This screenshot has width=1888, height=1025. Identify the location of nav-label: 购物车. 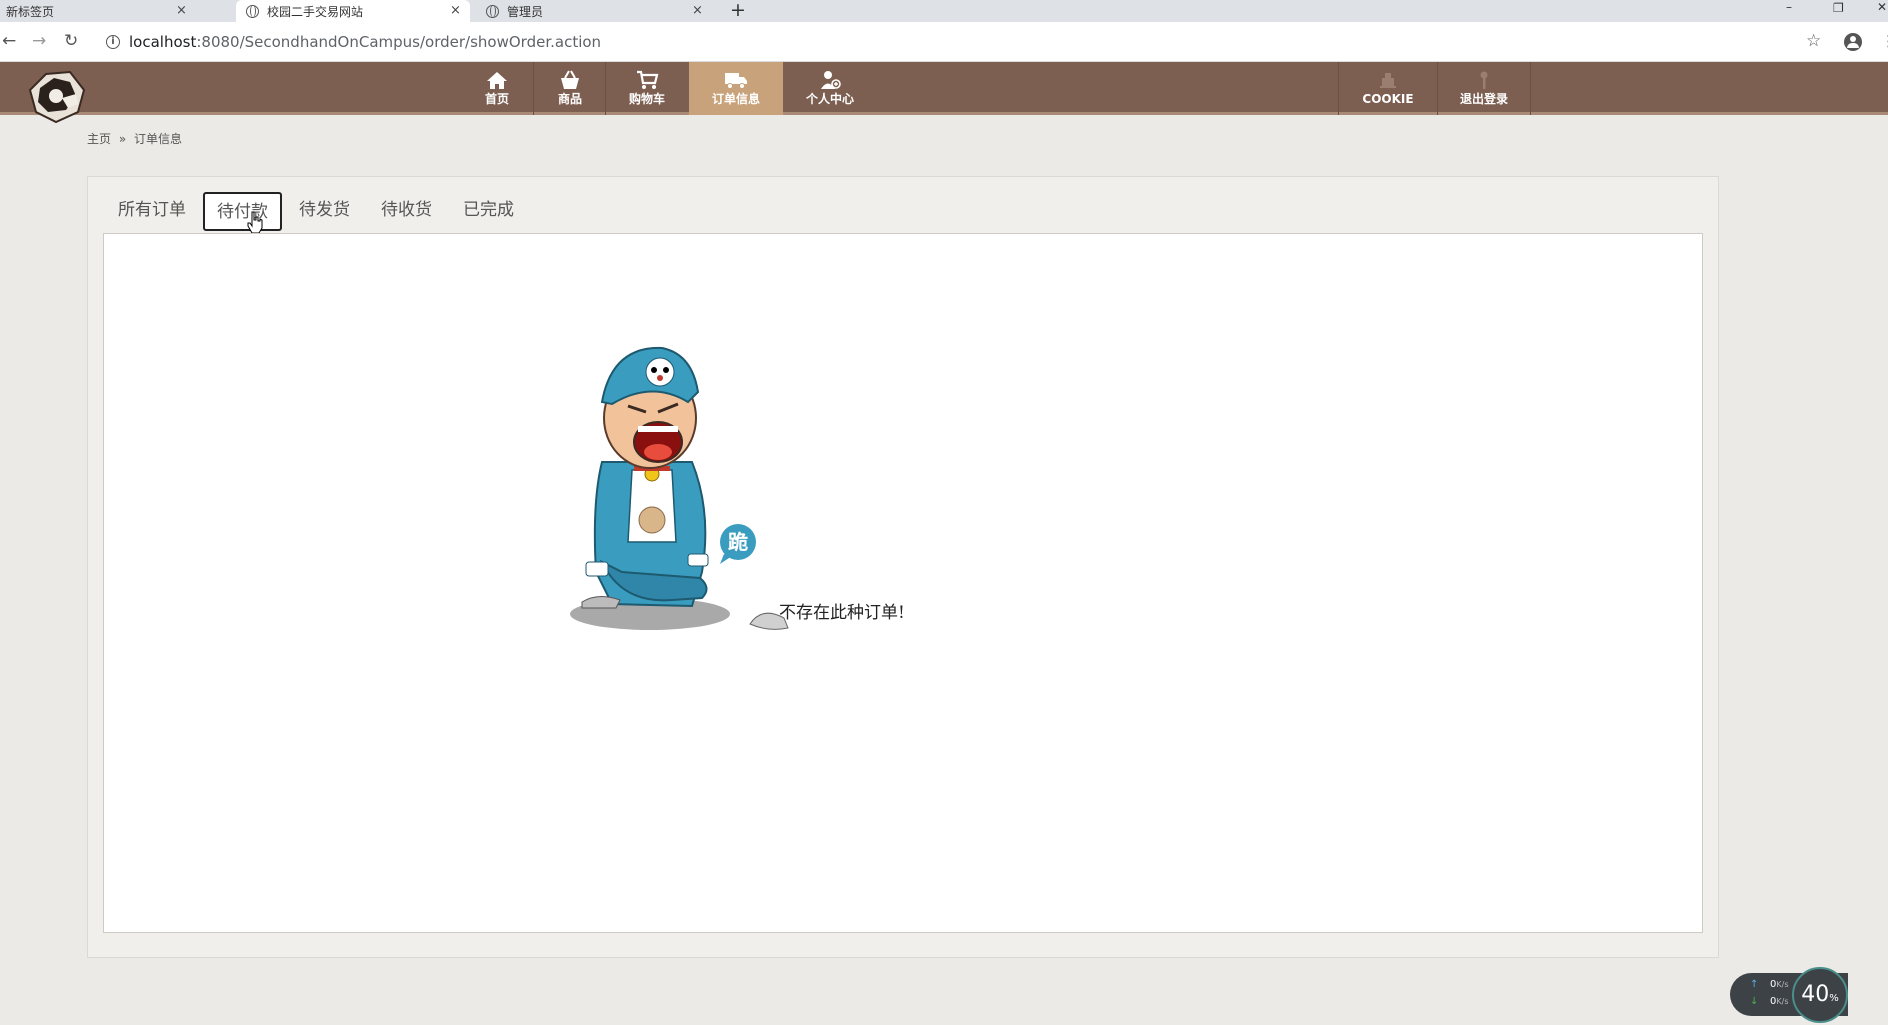
(646, 99).